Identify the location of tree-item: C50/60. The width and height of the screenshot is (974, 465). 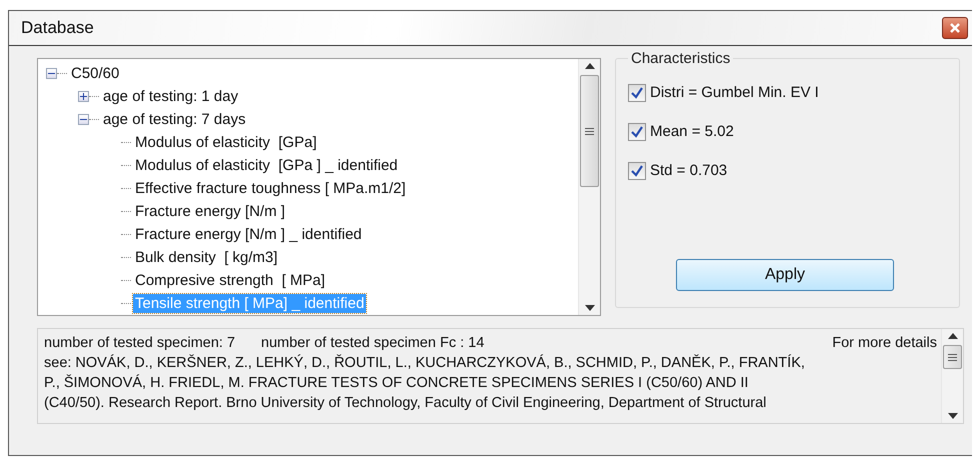
(95, 73).